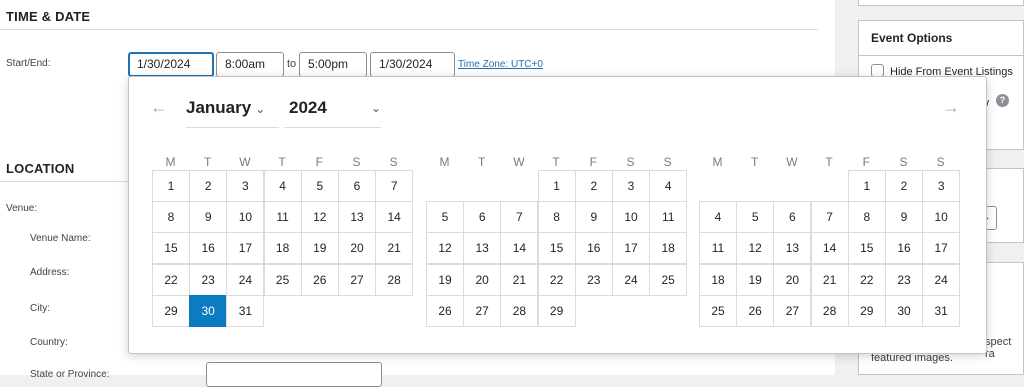  What do you see at coordinates (1002, 100) in the screenshot?
I see `help-icon: ?` at bounding box center [1002, 100].